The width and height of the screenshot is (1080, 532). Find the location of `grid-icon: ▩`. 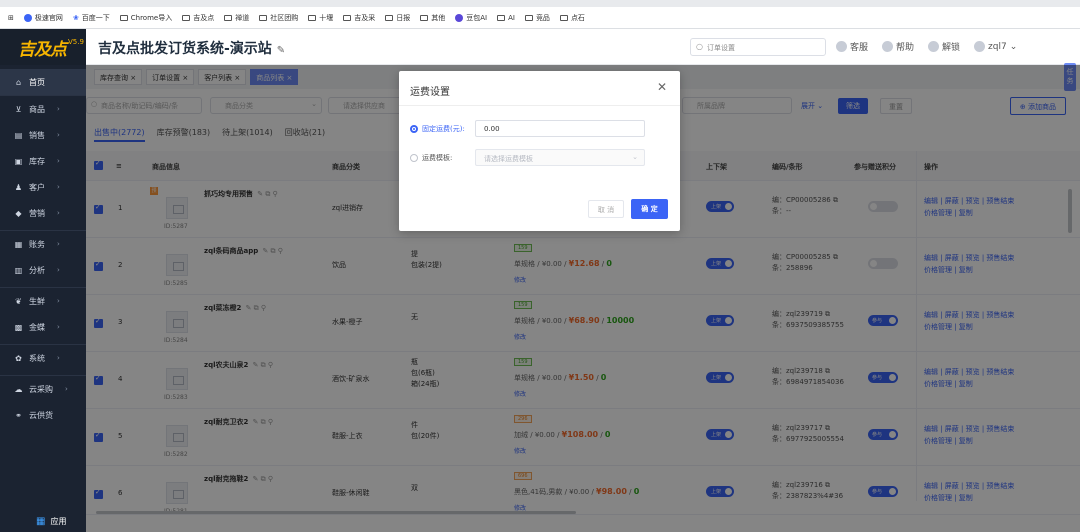

grid-icon: ▩ is located at coordinates (18, 327).